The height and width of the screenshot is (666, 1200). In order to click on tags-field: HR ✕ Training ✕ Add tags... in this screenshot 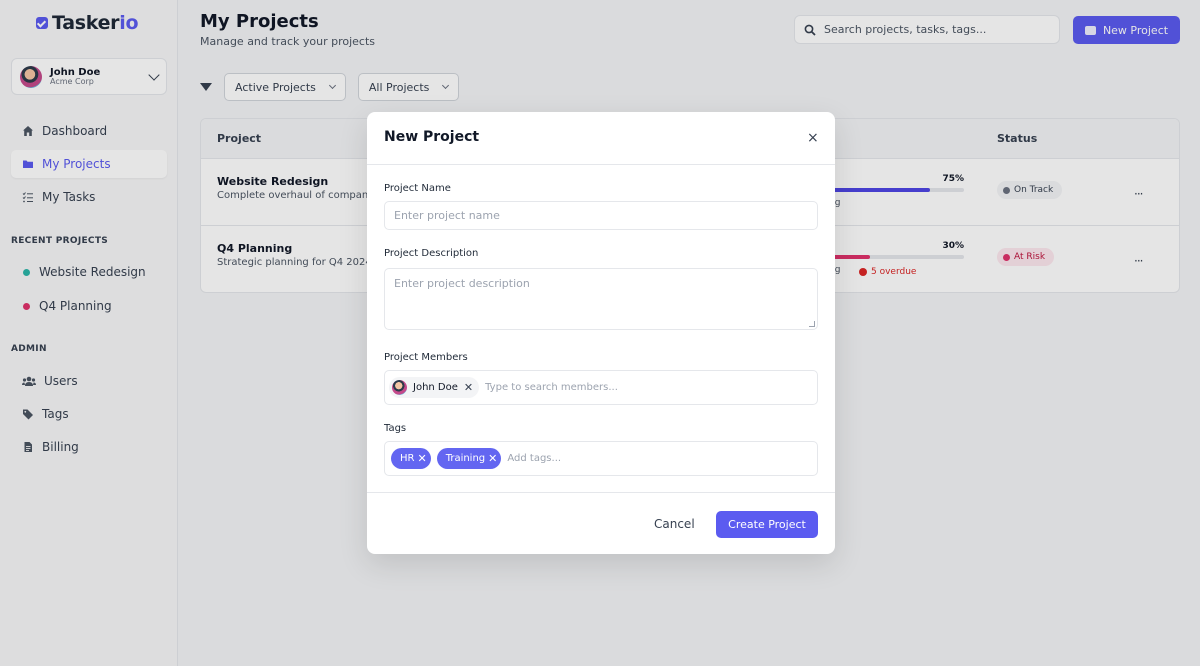, I will do `click(601, 458)`.